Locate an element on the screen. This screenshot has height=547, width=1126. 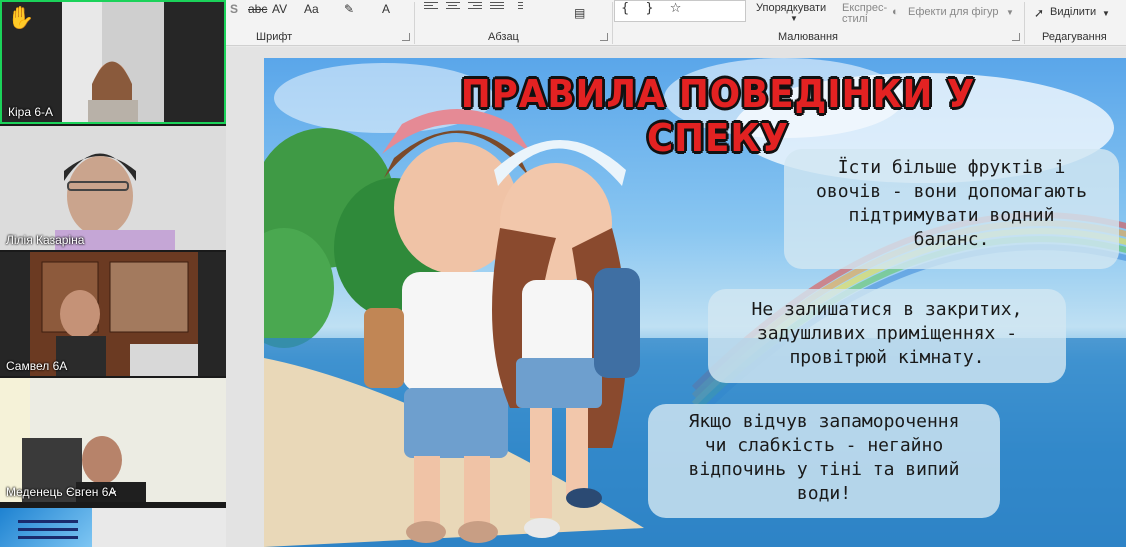
text-direction-icon: ▤ is located at coordinates (579, 13).